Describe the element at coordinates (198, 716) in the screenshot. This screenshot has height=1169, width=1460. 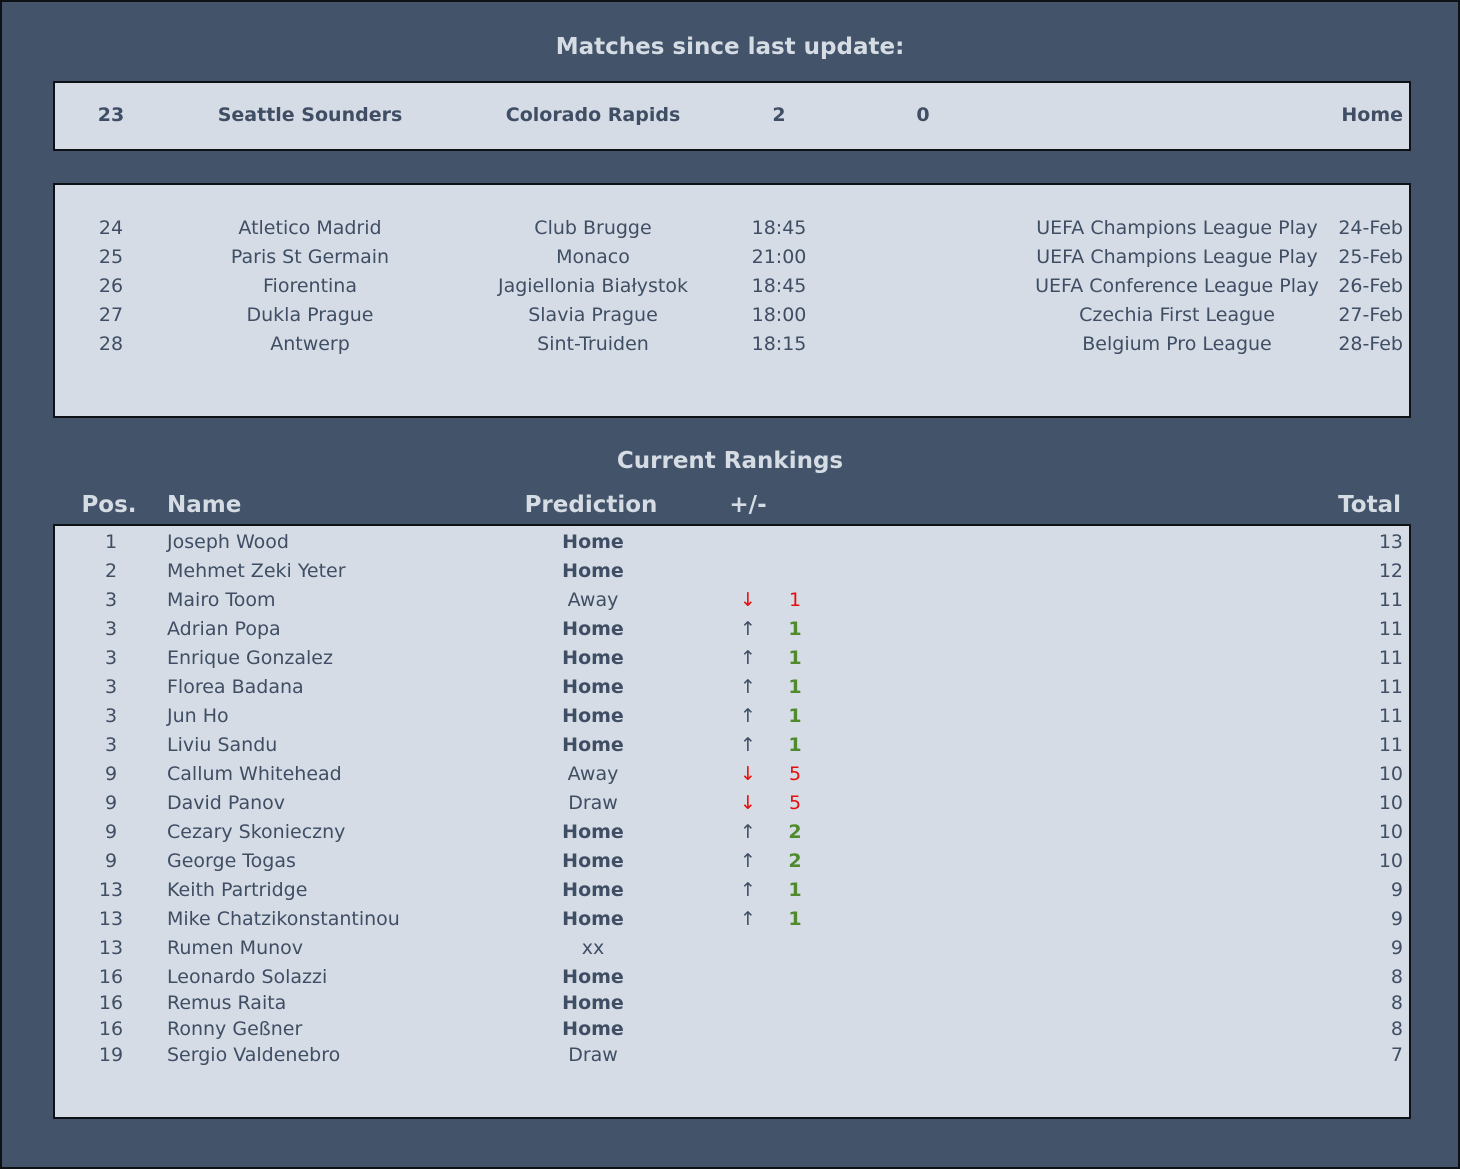
I see `ranking-name: Jun Ho` at that location.